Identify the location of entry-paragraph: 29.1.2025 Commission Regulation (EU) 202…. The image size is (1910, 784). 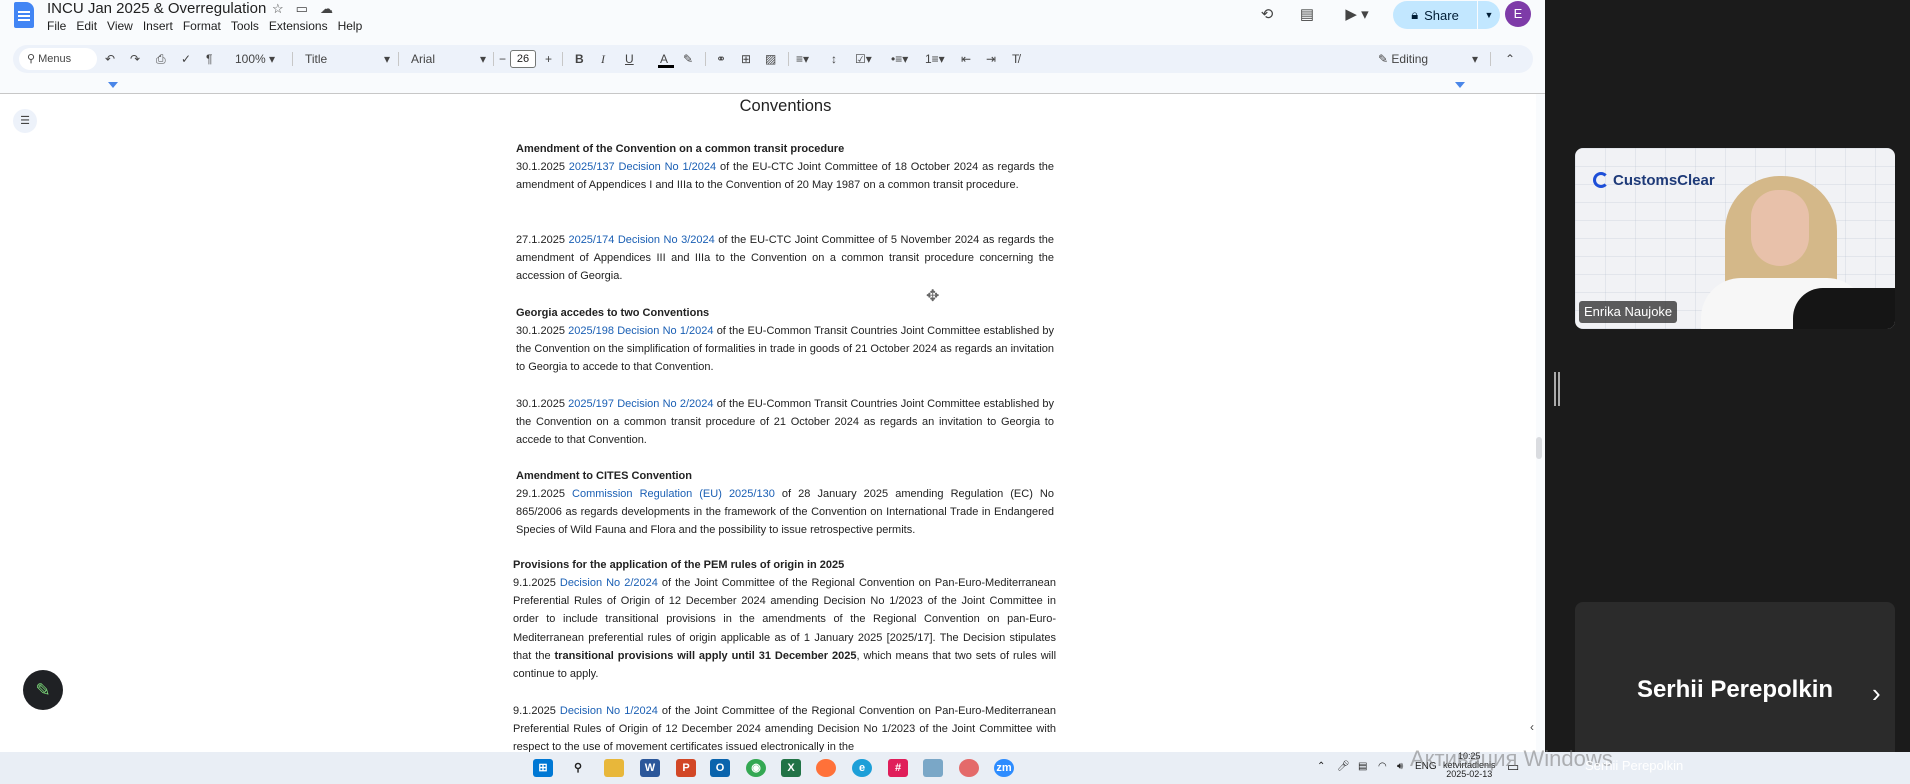
(785, 512).